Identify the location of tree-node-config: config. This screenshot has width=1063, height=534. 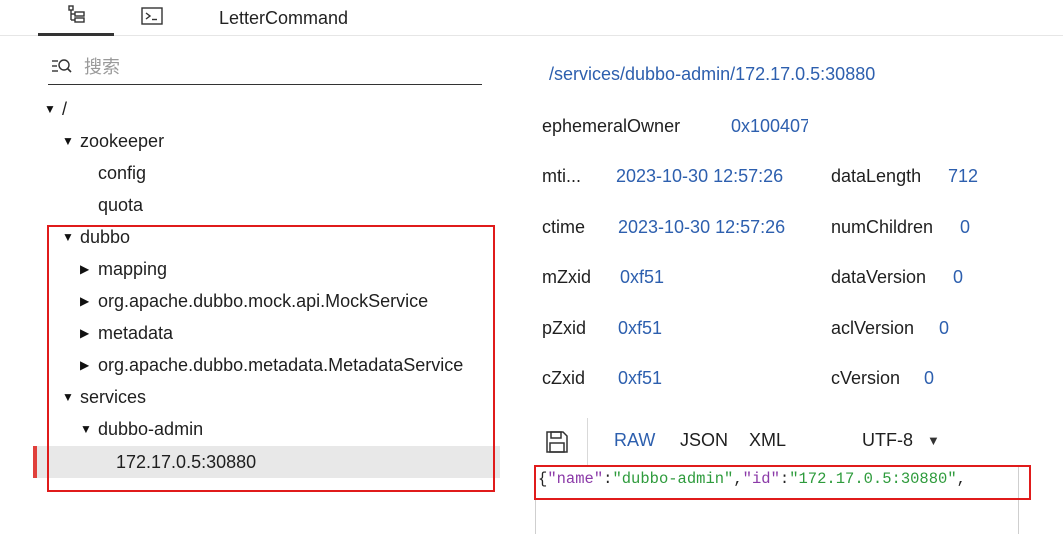
(122, 173).